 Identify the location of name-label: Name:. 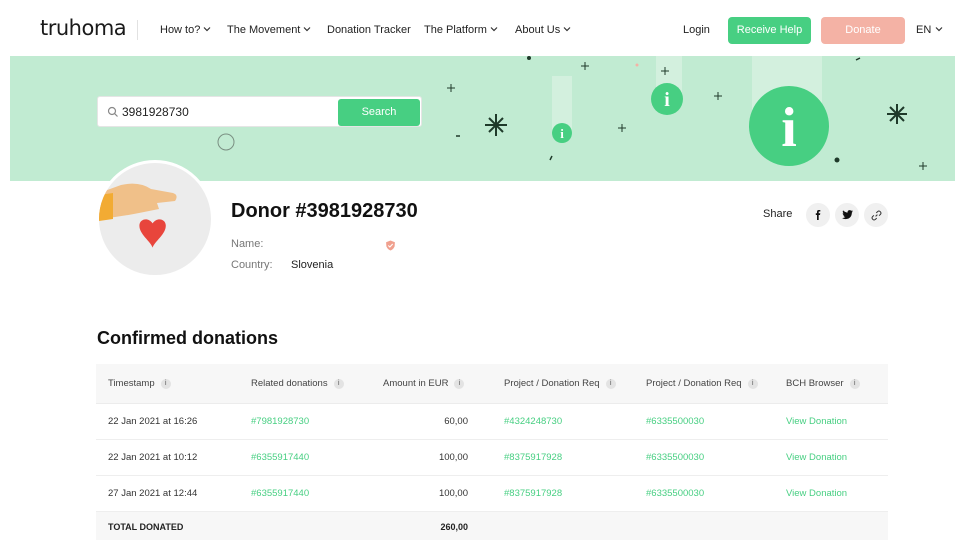
(247, 244).